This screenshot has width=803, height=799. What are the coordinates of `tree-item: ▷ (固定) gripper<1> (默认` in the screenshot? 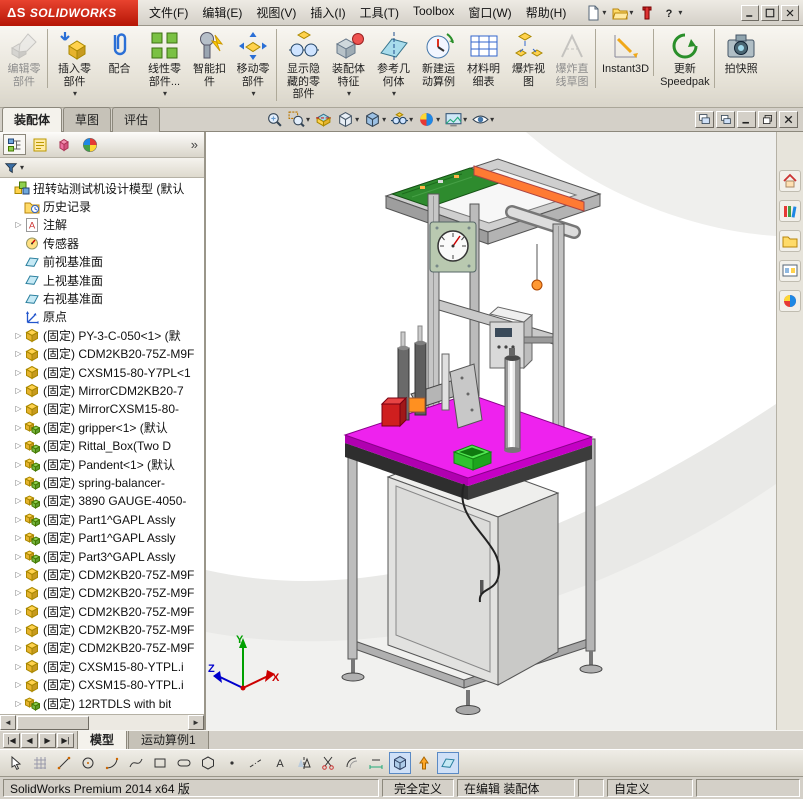 It's located at (102, 427).